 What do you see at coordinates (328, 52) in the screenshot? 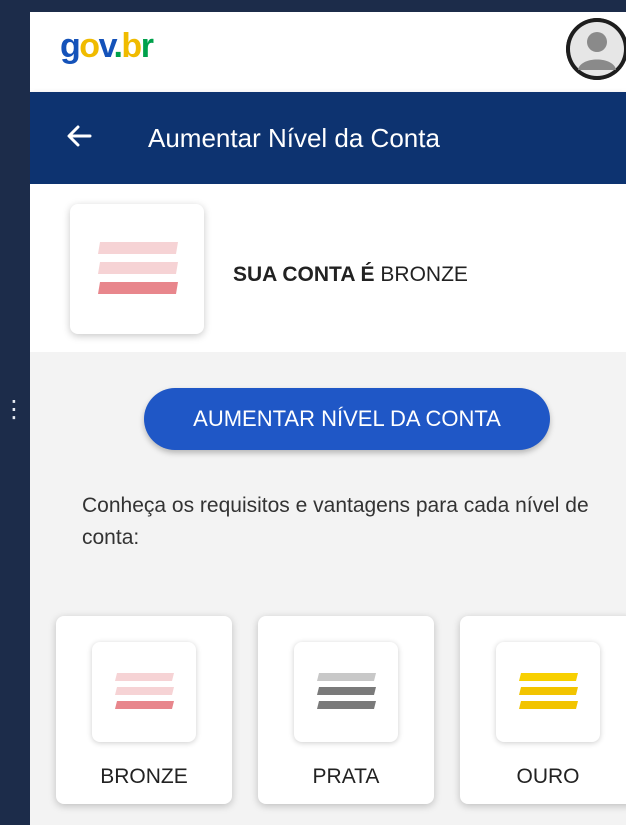
I see `top-bar: gov.br` at bounding box center [328, 52].